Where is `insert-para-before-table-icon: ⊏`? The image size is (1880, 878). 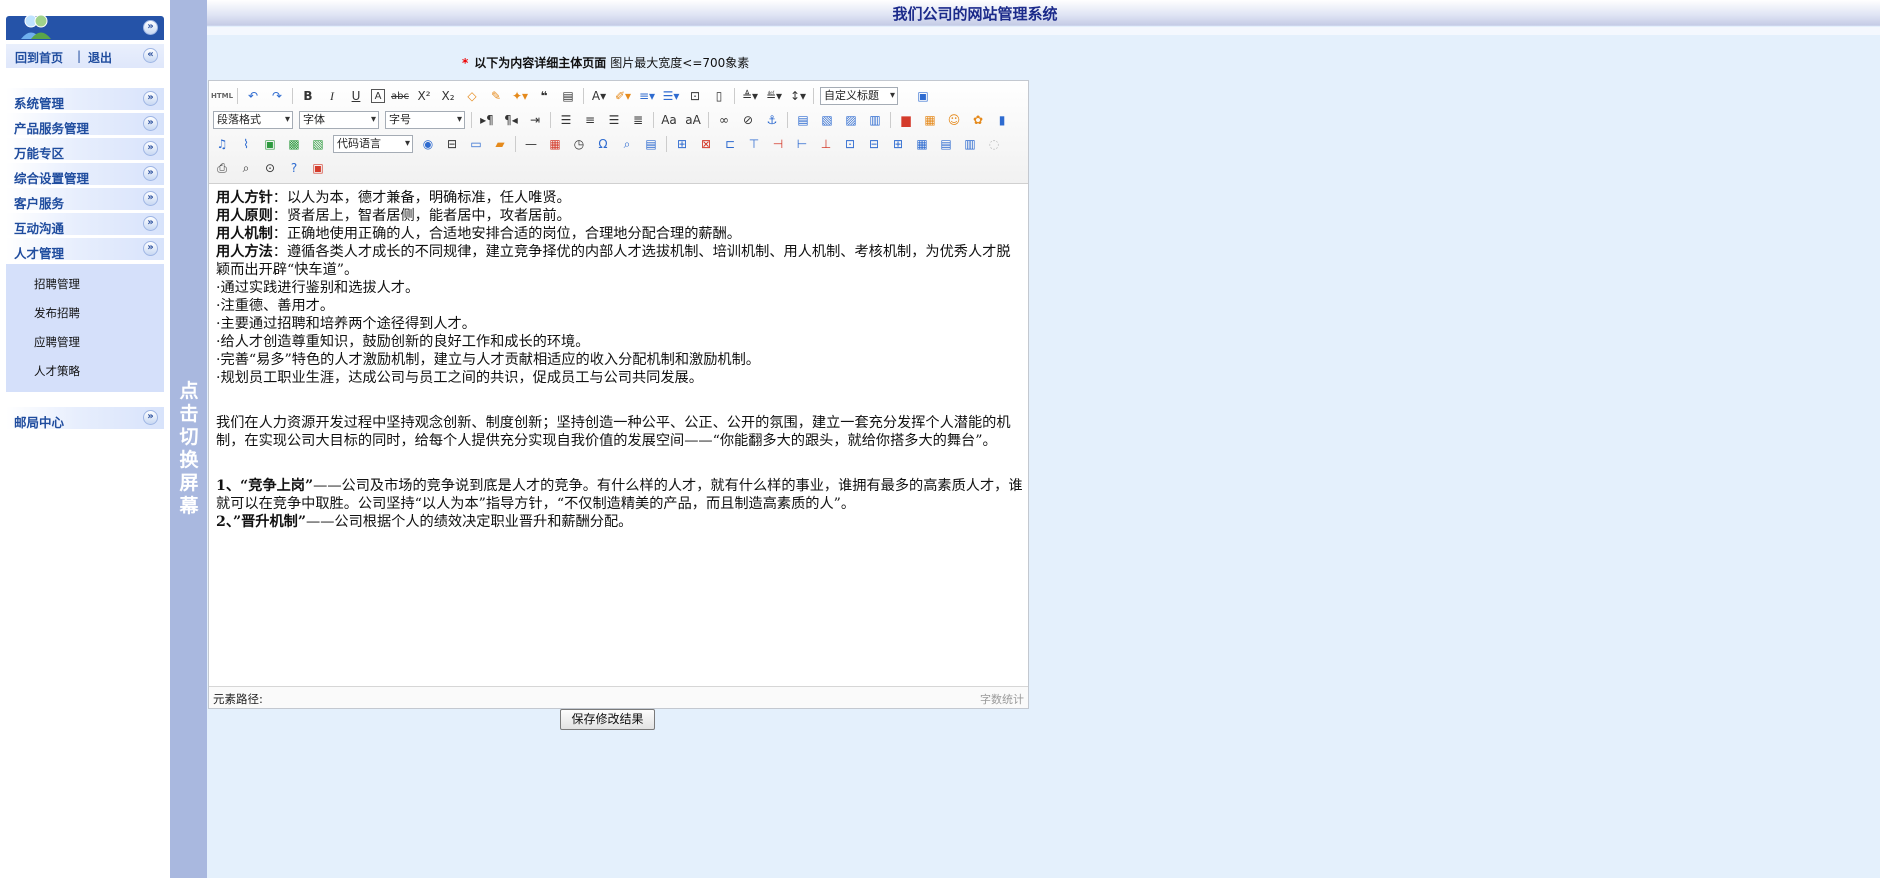
insert-para-before-table-icon: ⊏ is located at coordinates (730, 144).